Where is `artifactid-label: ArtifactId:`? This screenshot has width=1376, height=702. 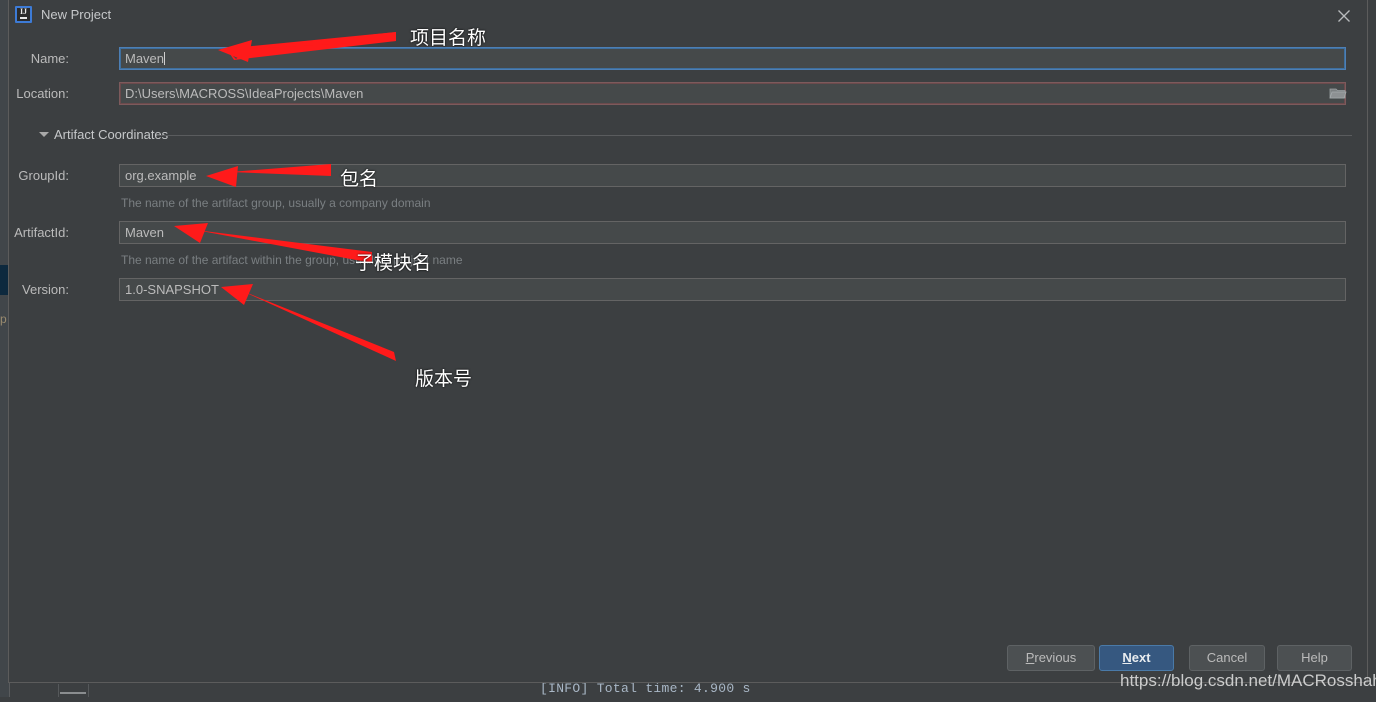
artifactid-label: ArtifactId: is located at coordinates (41, 232).